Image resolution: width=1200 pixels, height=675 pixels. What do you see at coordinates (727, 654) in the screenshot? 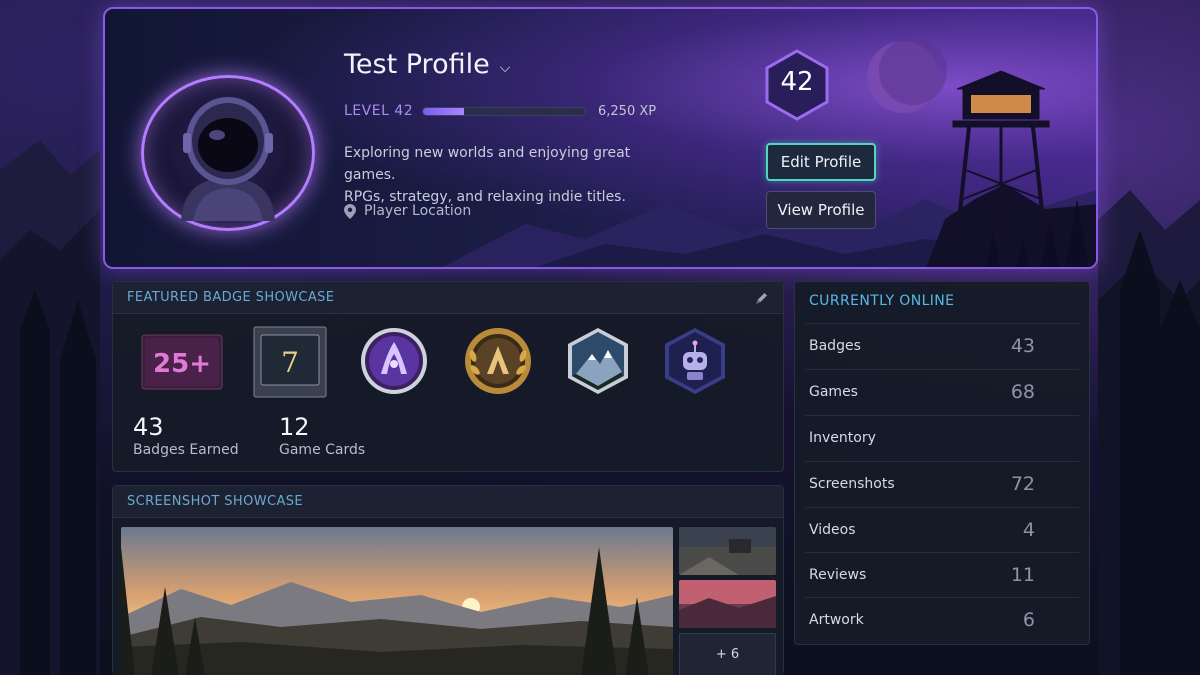
I see `more-screenshots-button: + 6` at bounding box center [727, 654].